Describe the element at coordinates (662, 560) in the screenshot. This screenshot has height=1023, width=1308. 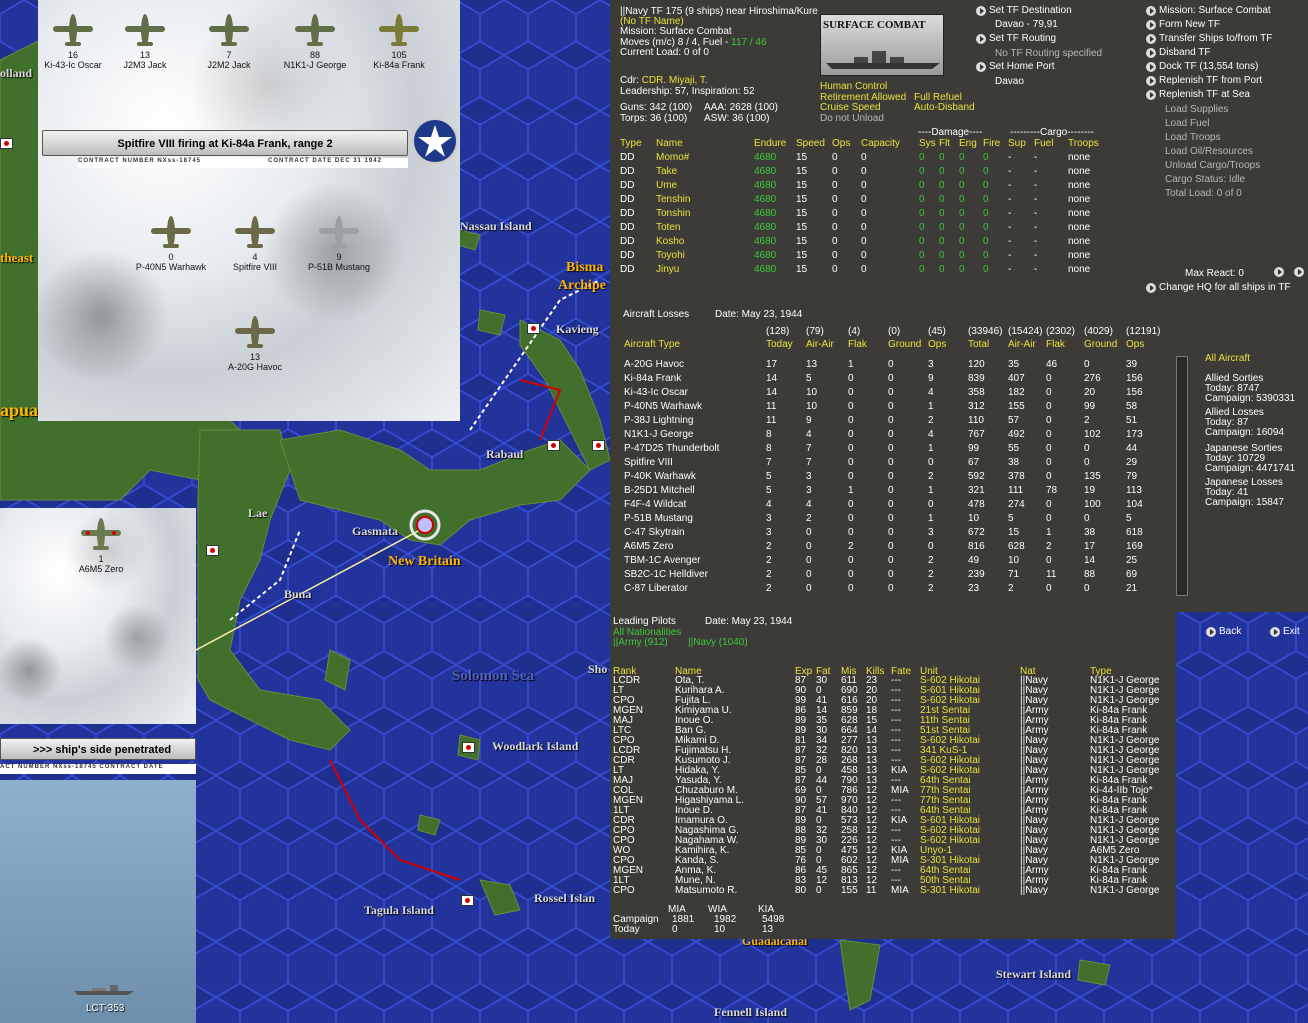
I see `aircraft-type: TBM-1C Avenger` at that location.